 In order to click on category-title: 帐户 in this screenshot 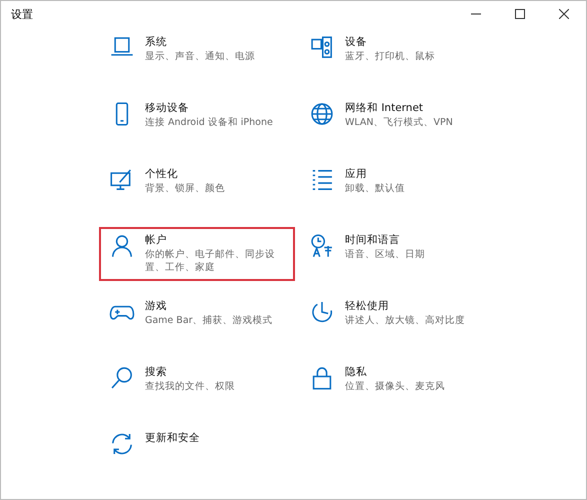, I will do `click(156, 240)`.